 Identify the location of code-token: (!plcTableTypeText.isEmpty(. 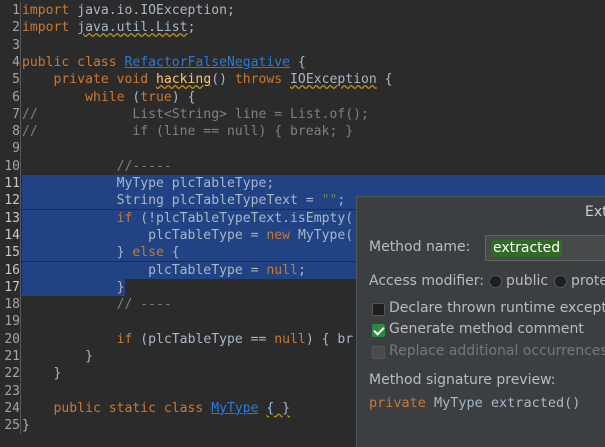
(247, 218).